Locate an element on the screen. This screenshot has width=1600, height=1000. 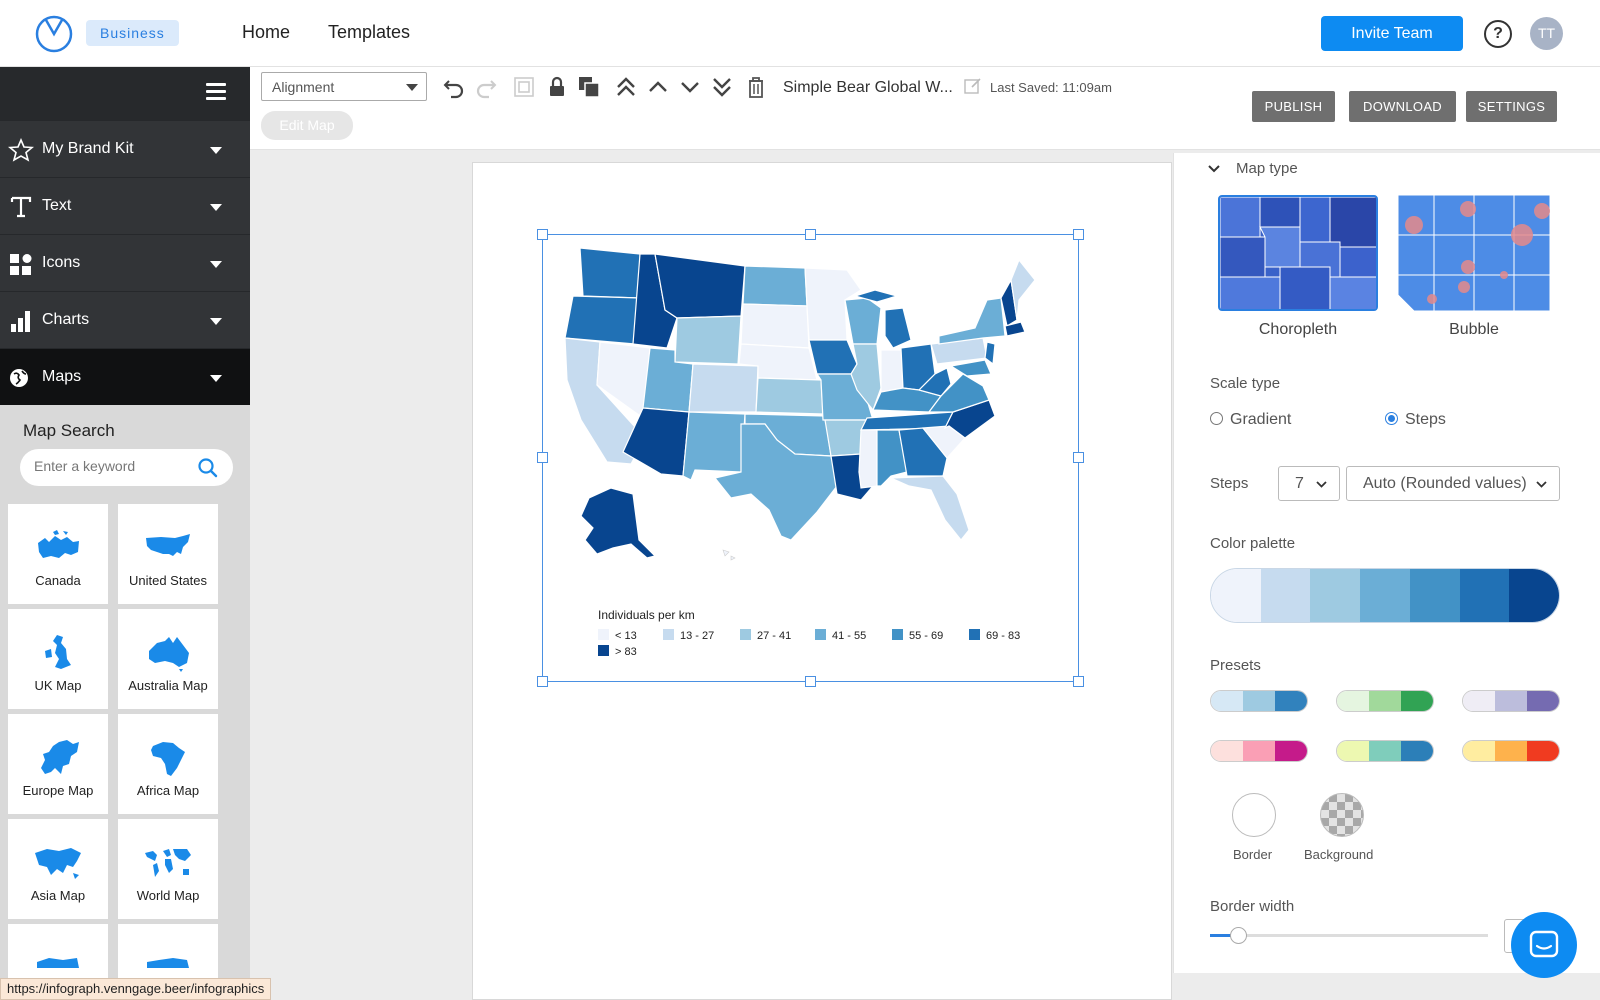
search-icon is located at coordinates (207, 467).